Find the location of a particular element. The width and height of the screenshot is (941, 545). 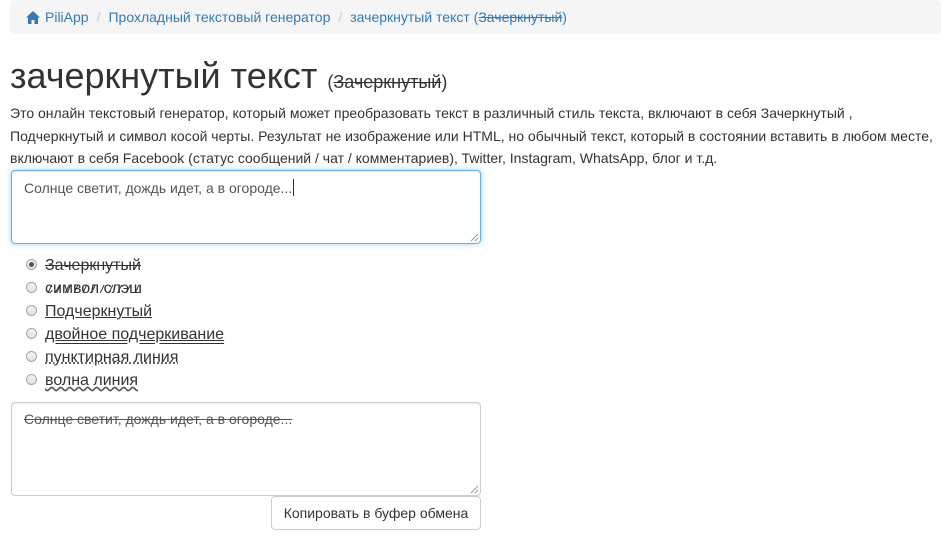

radio-wave is located at coordinates (31, 379).